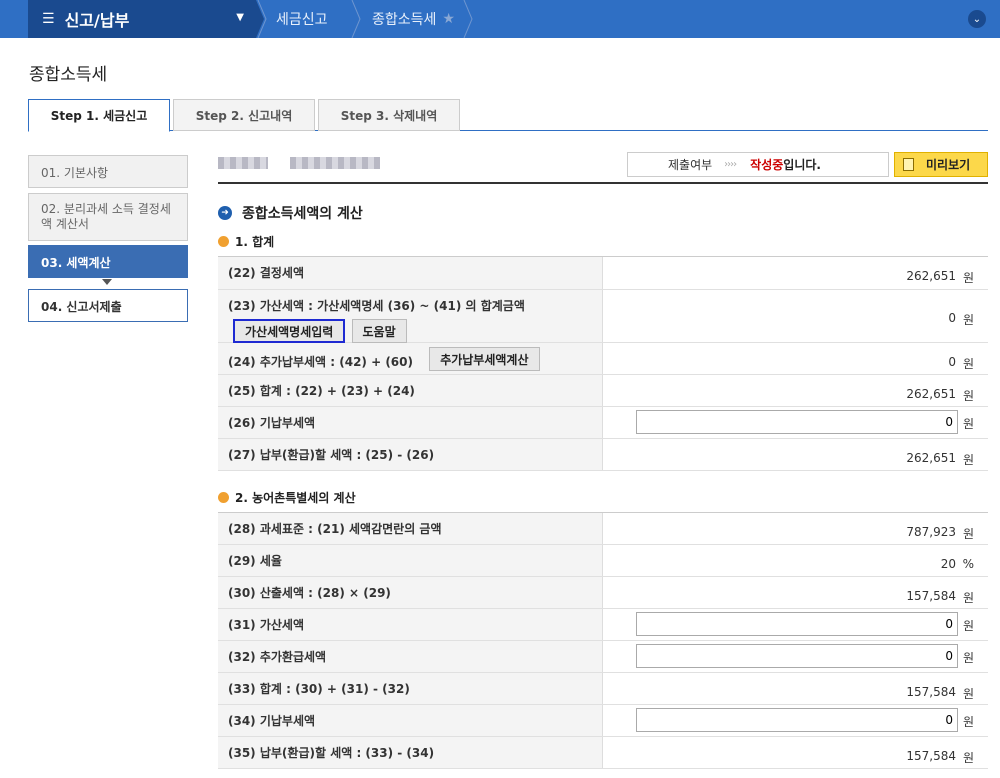  What do you see at coordinates (410, 720) in the screenshot?
I see `row-label: (34) 기납부세액` at bounding box center [410, 720].